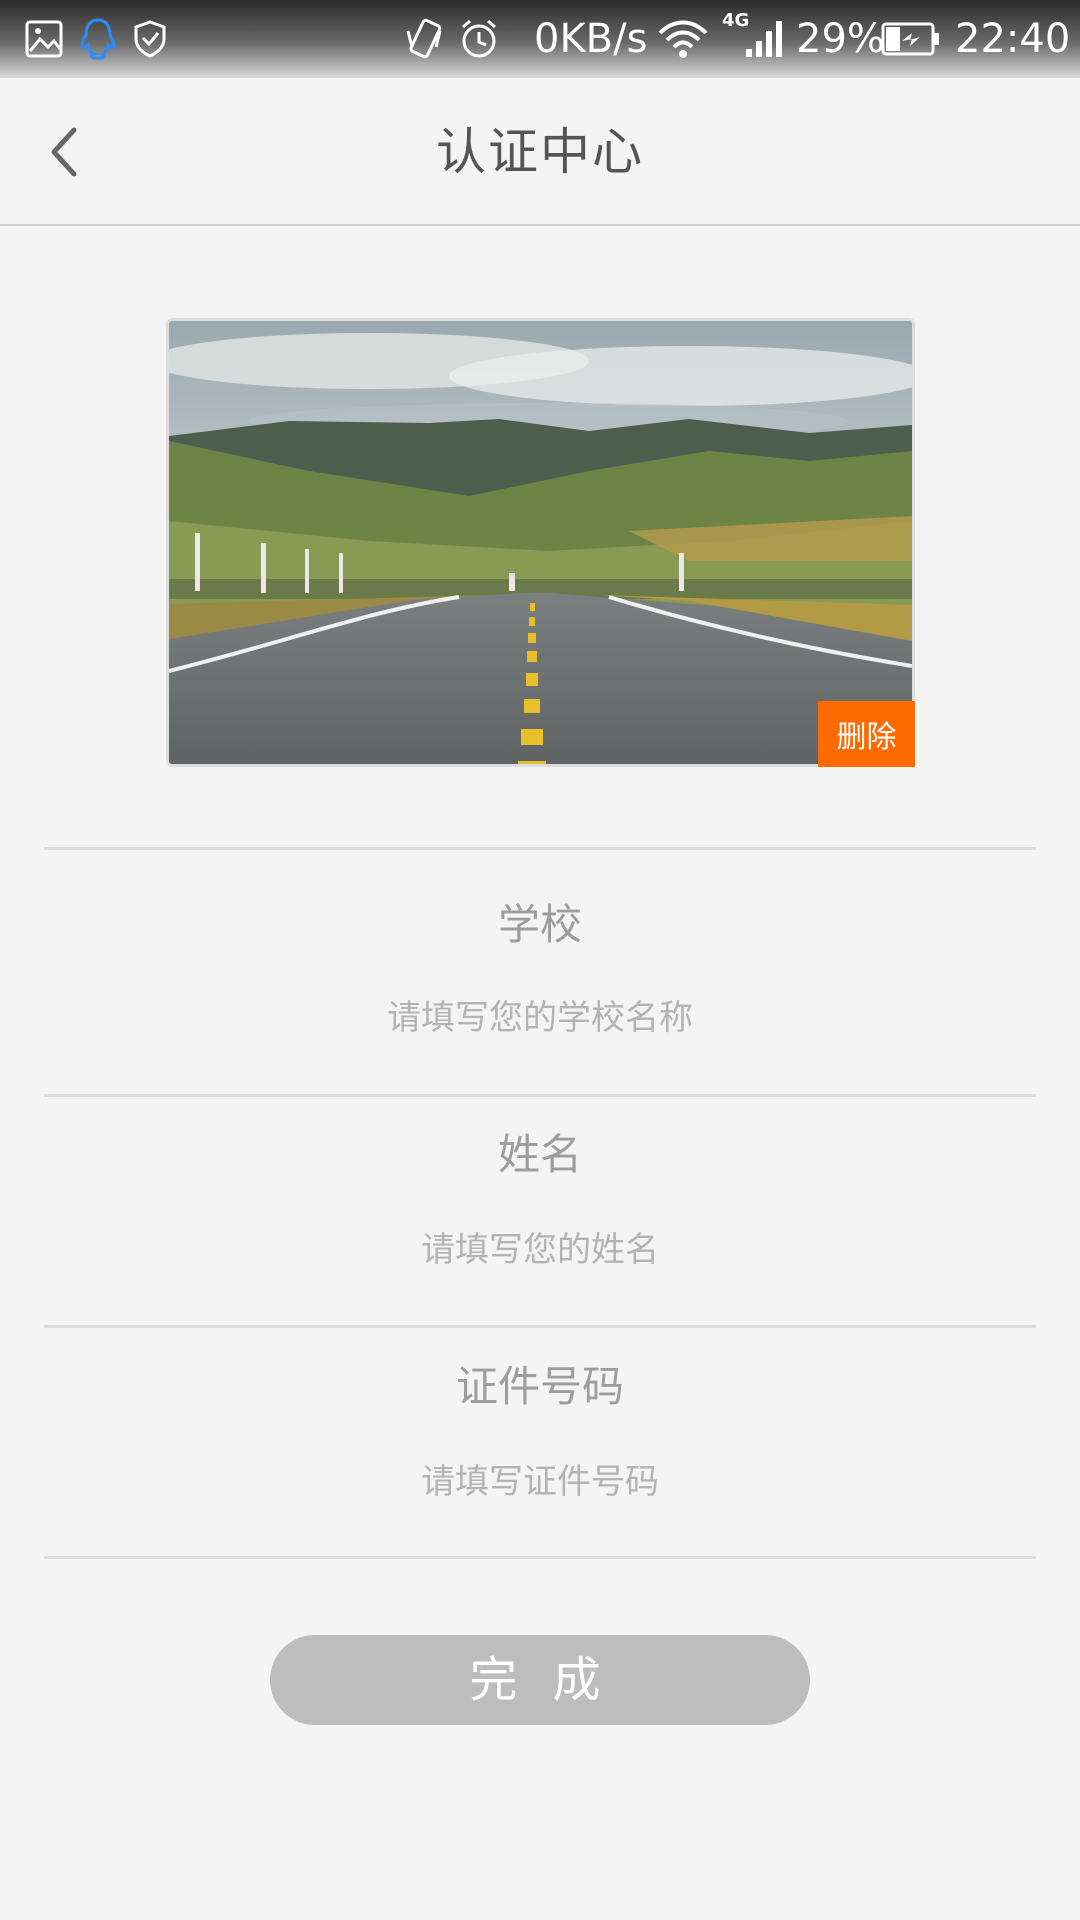 The height and width of the screenshot is (1920, 1080). I want to click on title-bar: 认证中心, so click(540, 152).